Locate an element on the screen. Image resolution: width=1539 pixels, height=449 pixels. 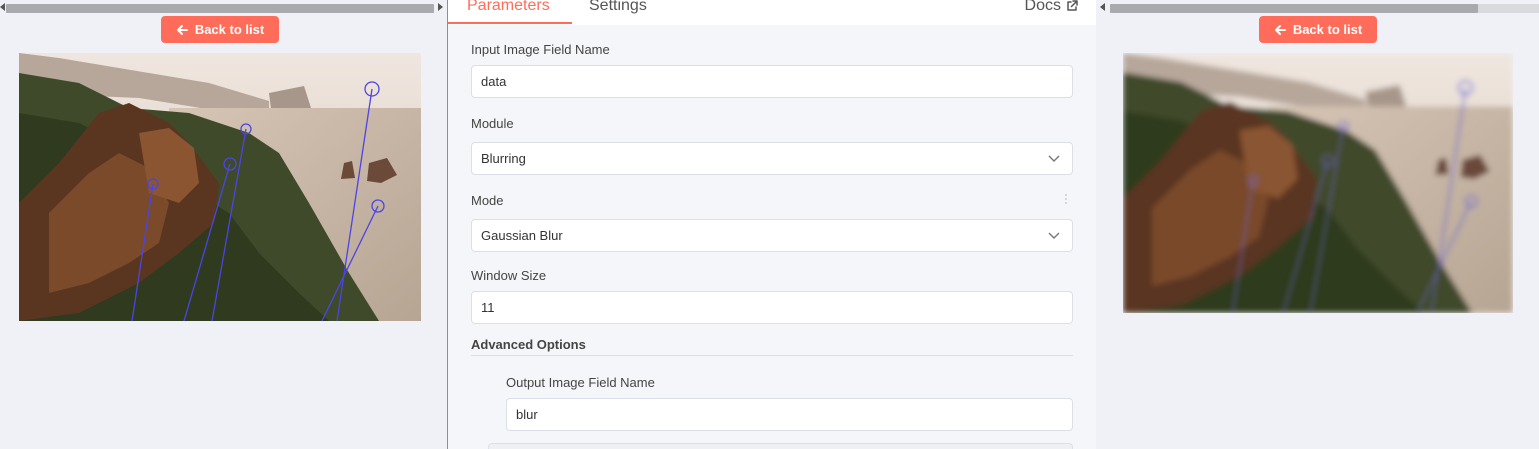
tab-parameters: Parameters is located at coordinates (508, 10).